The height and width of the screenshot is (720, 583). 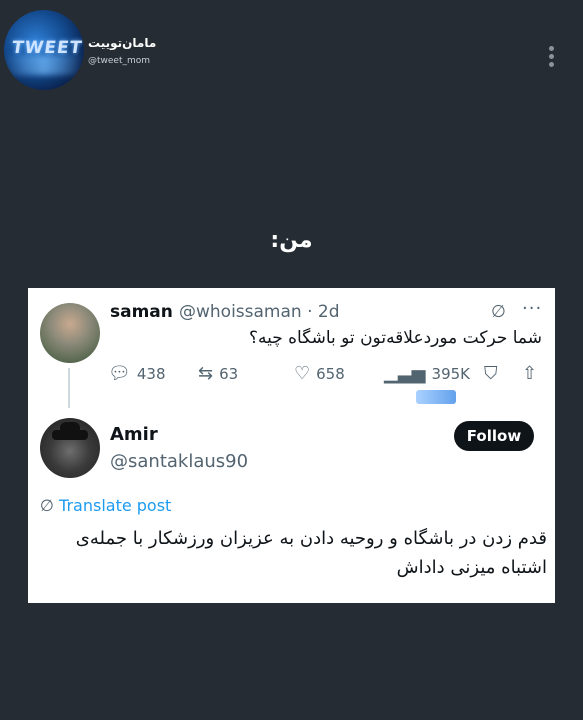 I want to click on like-count: 658, so click(x=330, y=373).